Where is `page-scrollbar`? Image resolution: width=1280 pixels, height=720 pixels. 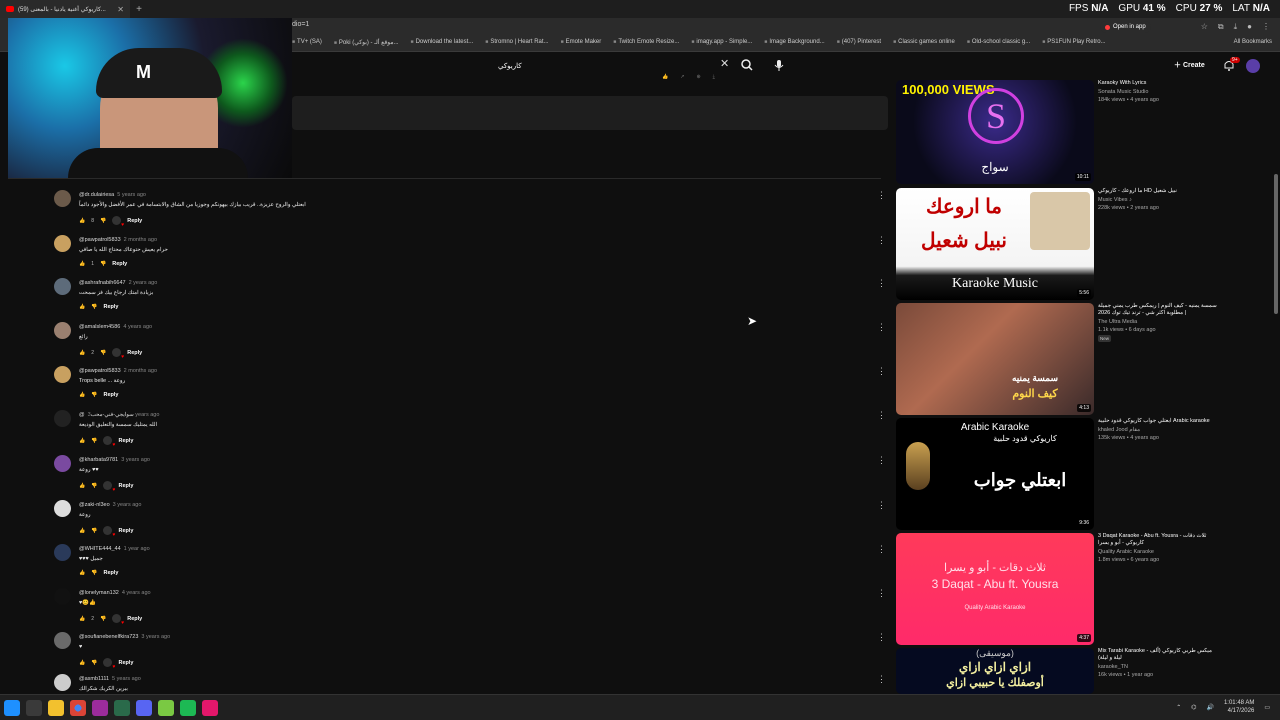
page-scrollbar is located at coordinates (1276, 244).